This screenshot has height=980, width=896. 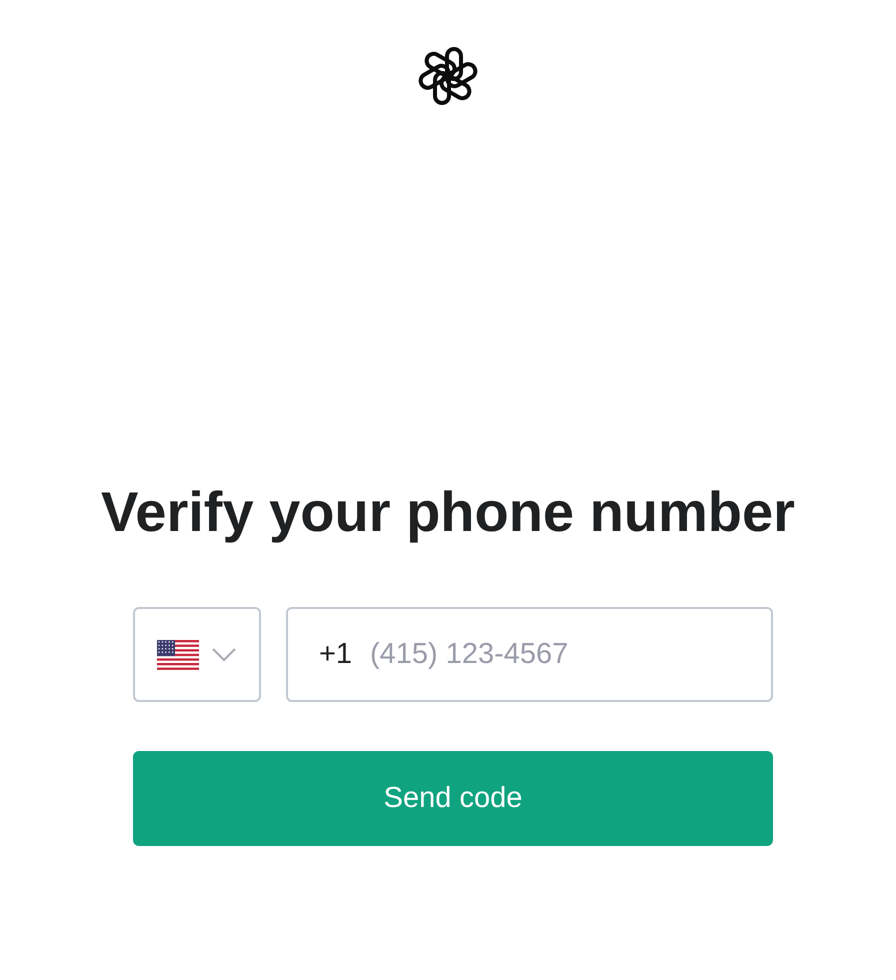 What do you see at coordinates (178, 655) in the screenshot?
I see `flag-icon` at bounding box center [178, 655].